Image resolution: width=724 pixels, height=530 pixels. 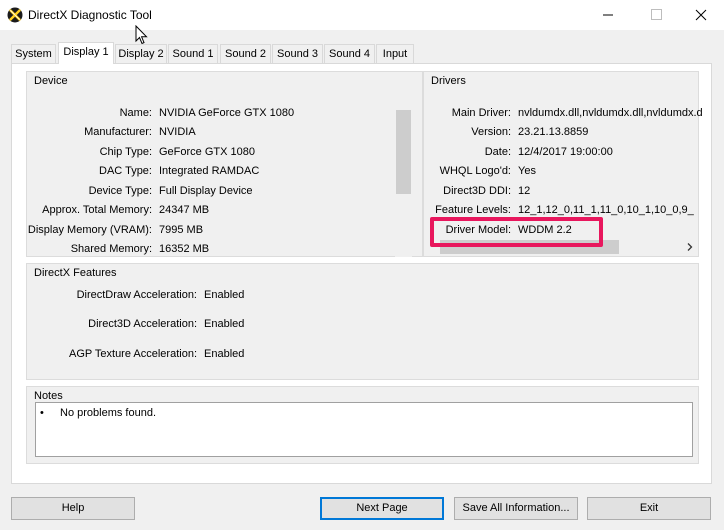 What do you see at coordinates (90, 15) in the screenshot?
I see `window-title: DirectX Diagnostic Tool` at bounding box center [90, 15].